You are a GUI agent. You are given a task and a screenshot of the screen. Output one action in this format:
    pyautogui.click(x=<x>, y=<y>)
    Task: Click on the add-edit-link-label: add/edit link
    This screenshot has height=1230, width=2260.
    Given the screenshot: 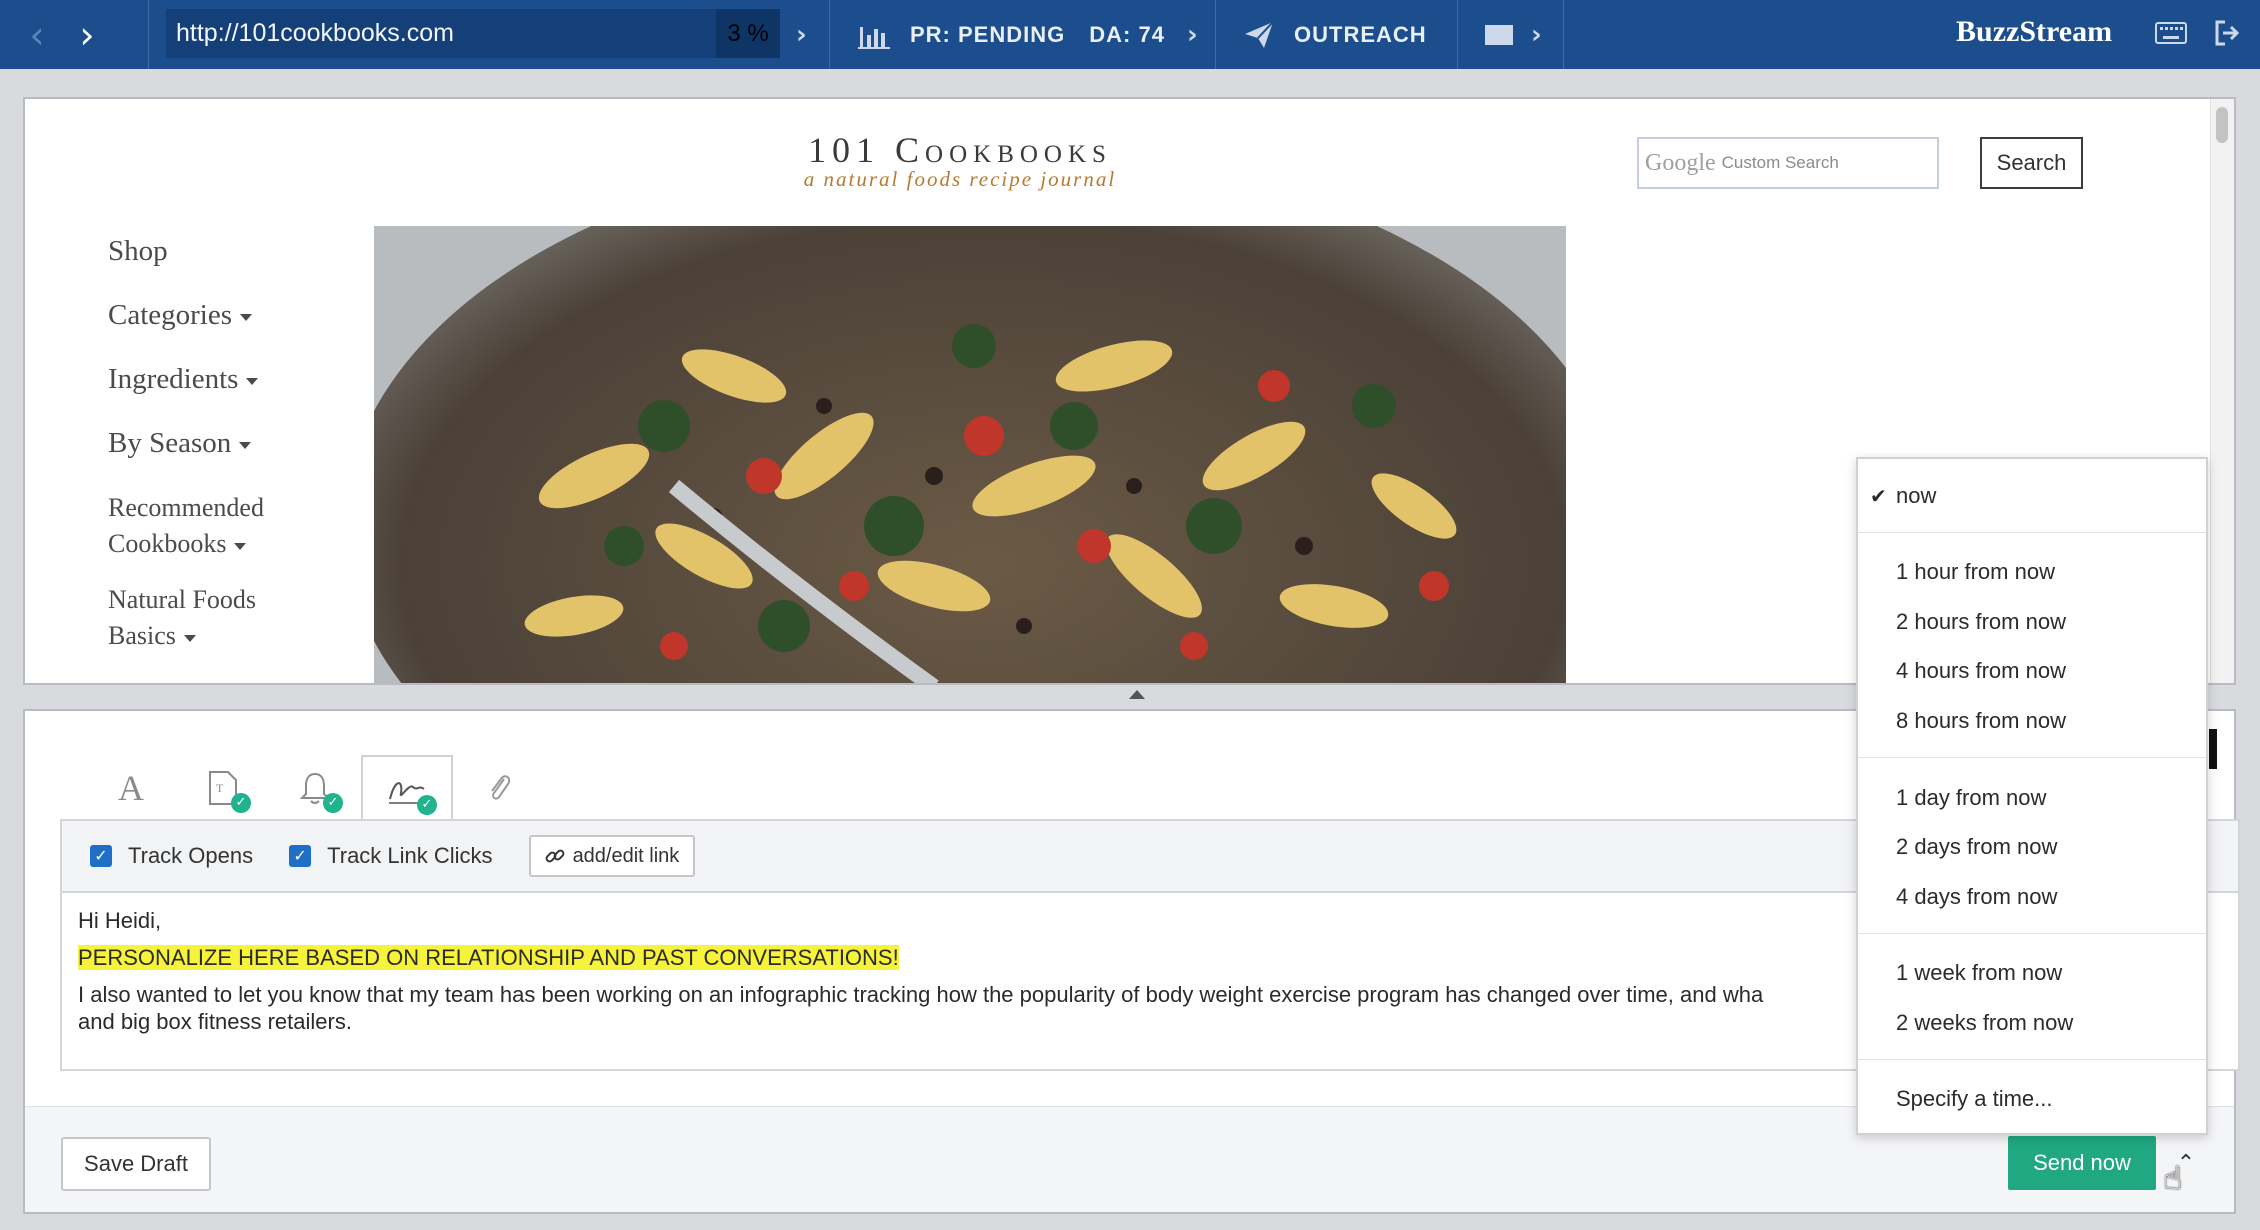 What is the action you would take?
    pyautogui.click(x=626, y=855)
    